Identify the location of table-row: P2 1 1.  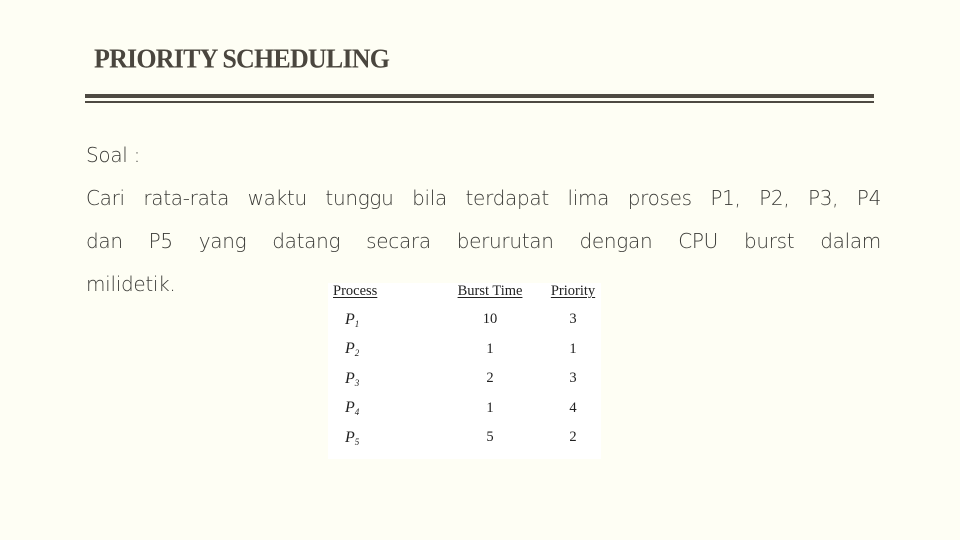
(464, 350).